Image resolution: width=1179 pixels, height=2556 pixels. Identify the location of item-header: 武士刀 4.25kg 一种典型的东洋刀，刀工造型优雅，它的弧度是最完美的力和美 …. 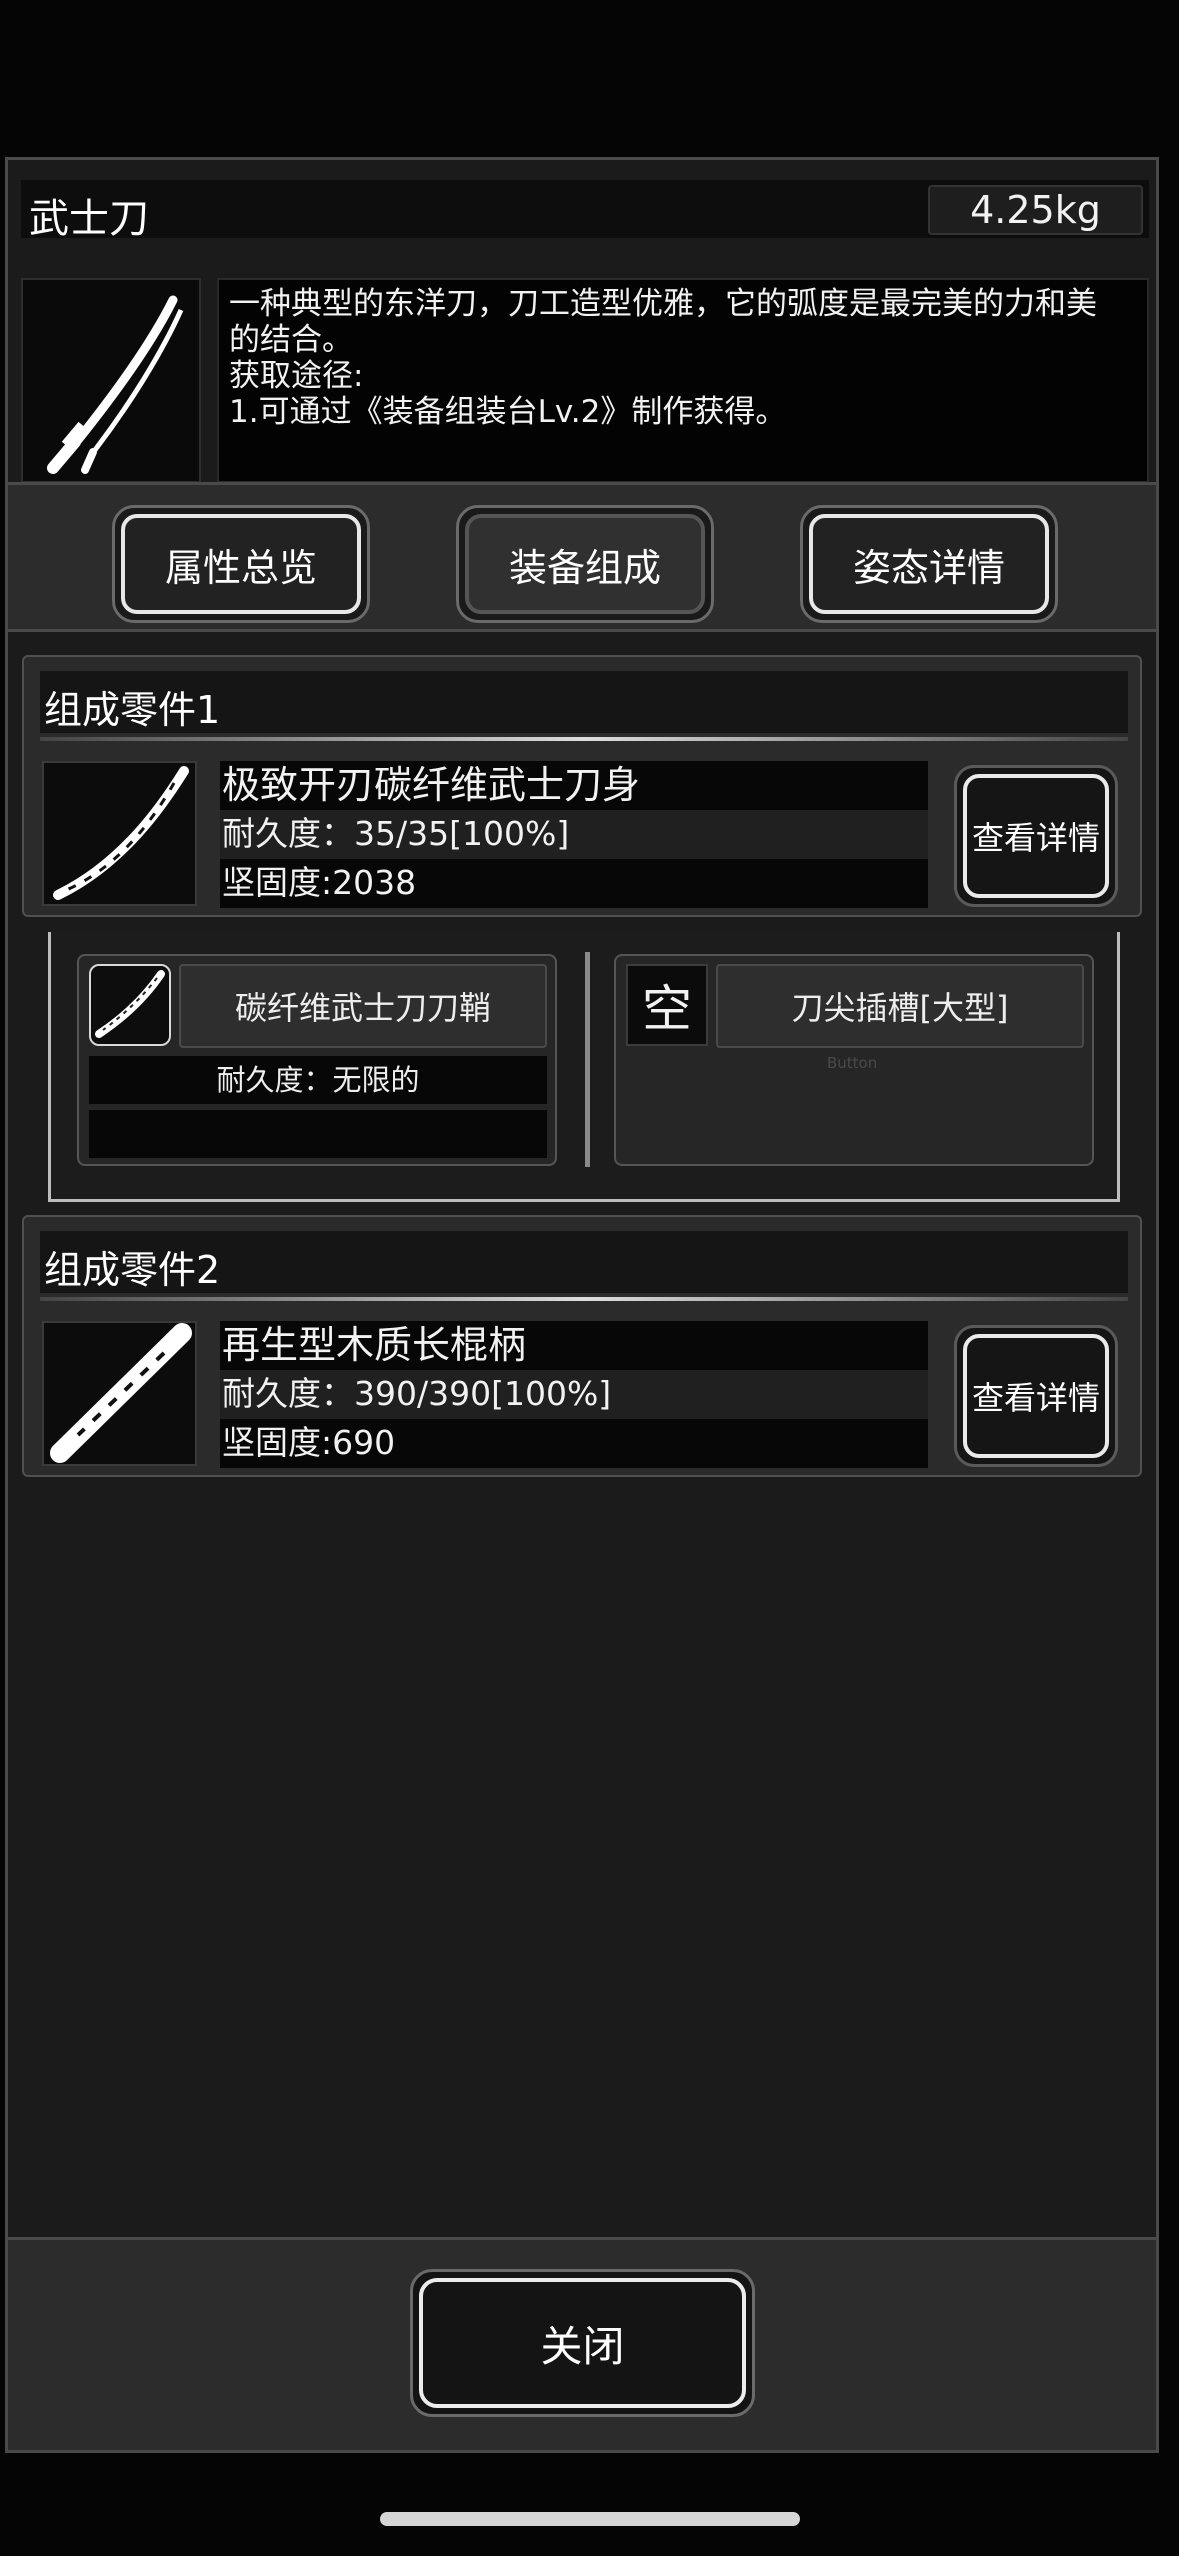
(585, 331).